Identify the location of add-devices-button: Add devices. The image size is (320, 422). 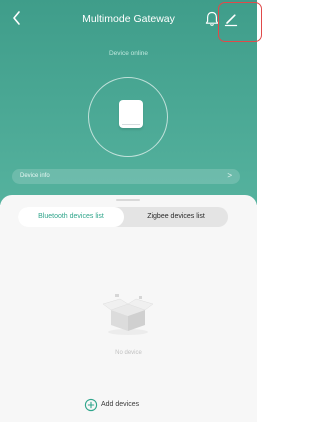
(130, 405).